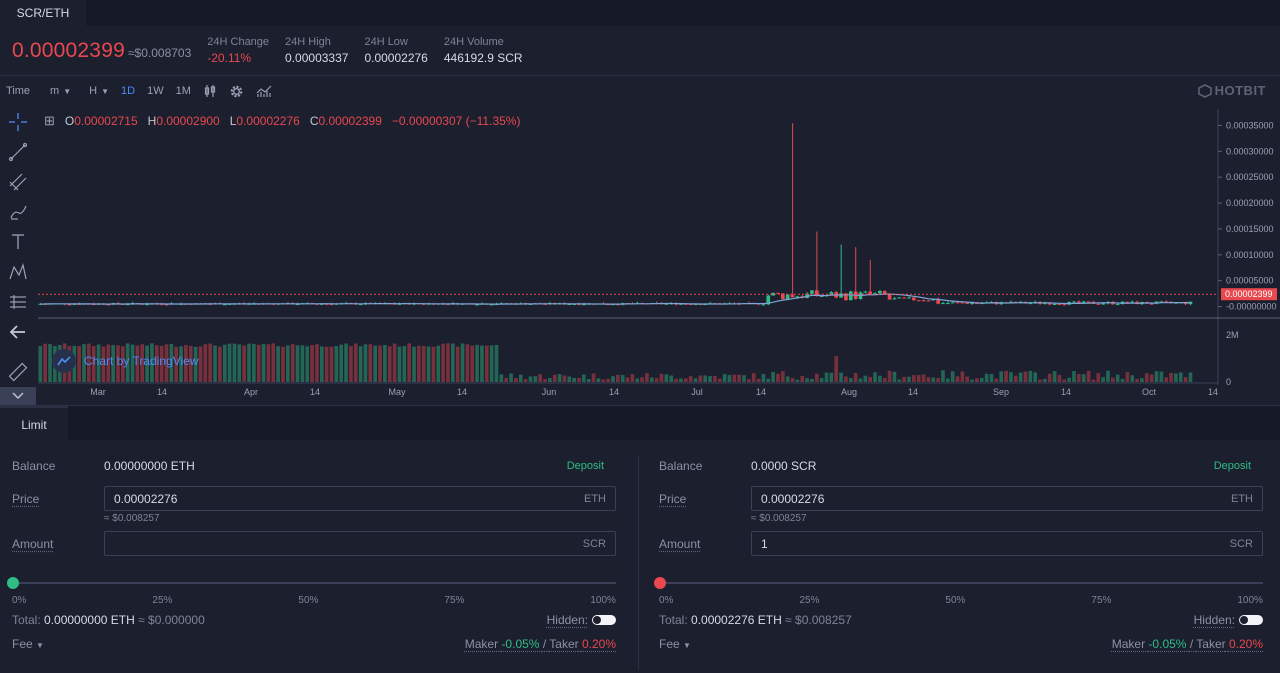 The image size is (1280, 673). I want to click on buy-deposit-link: Deposit, so click(585, 466).